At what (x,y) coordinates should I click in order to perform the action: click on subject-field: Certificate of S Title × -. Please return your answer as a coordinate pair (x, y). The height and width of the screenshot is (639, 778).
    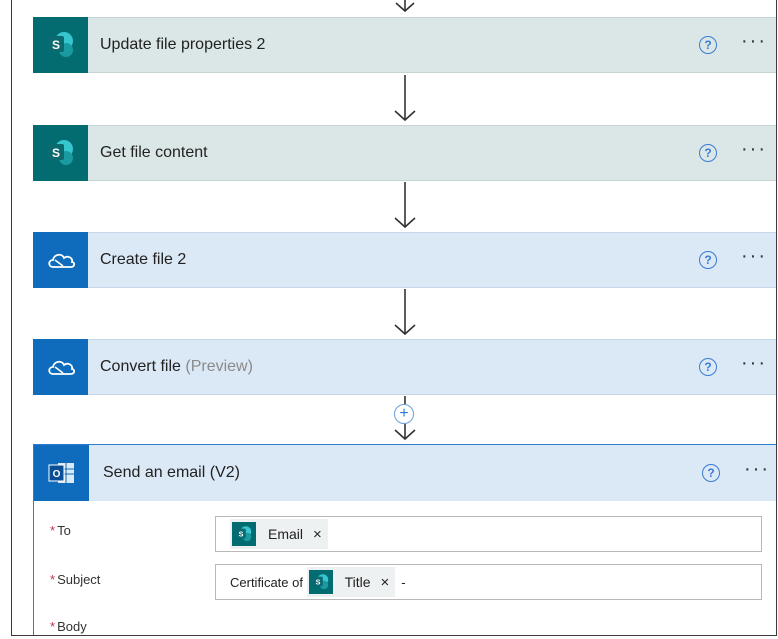
    Looking at the image, I should click on (488, 582).